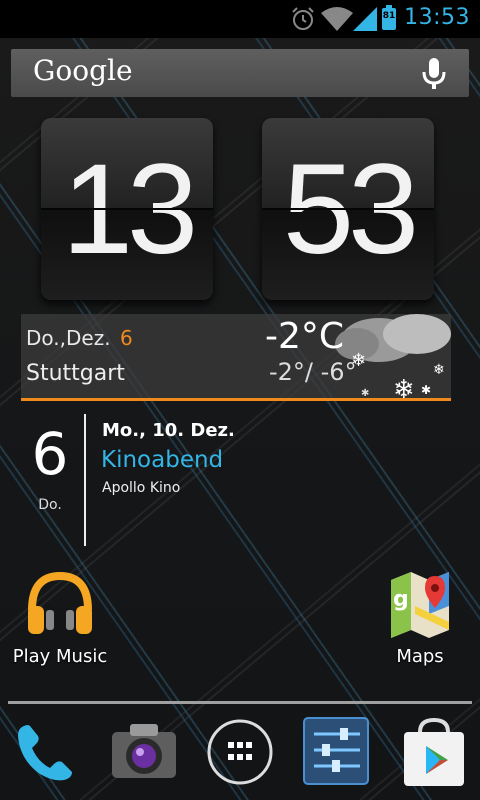 The image size is (480, 800). I want to click on clock-hours: 13, so click(129, 209).